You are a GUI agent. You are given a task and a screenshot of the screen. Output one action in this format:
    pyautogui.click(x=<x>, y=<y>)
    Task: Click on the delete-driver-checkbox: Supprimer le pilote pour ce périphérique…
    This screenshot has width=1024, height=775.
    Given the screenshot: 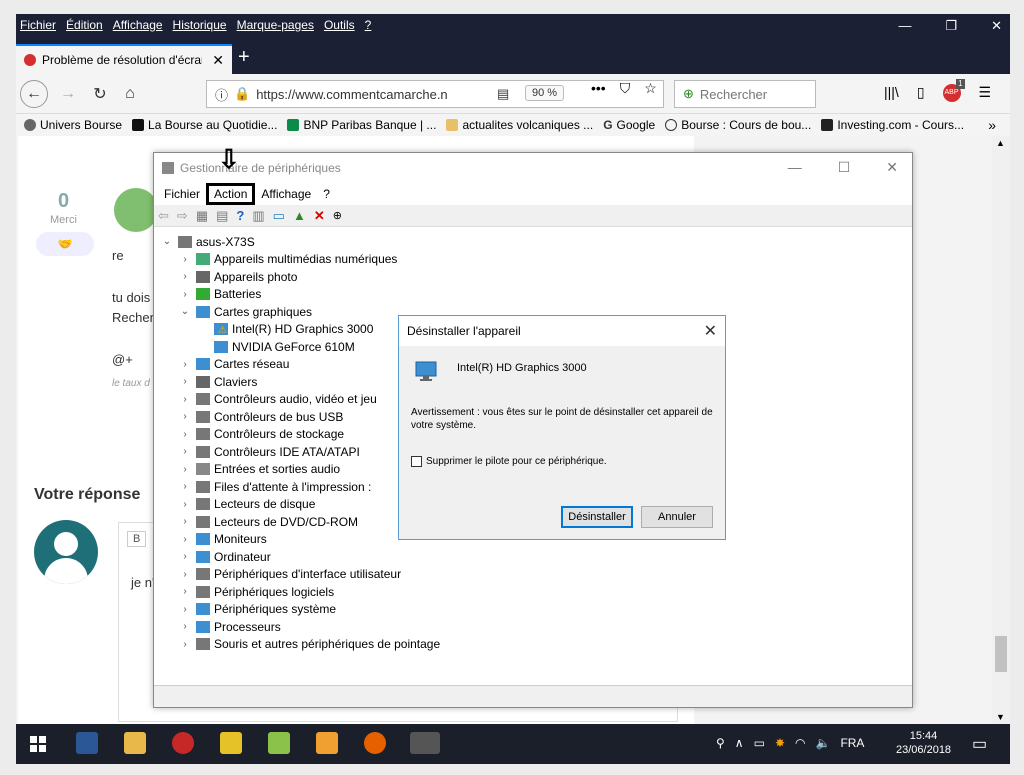 What is the action you would take?
    pyautogui.click(x=509, y=461)
    